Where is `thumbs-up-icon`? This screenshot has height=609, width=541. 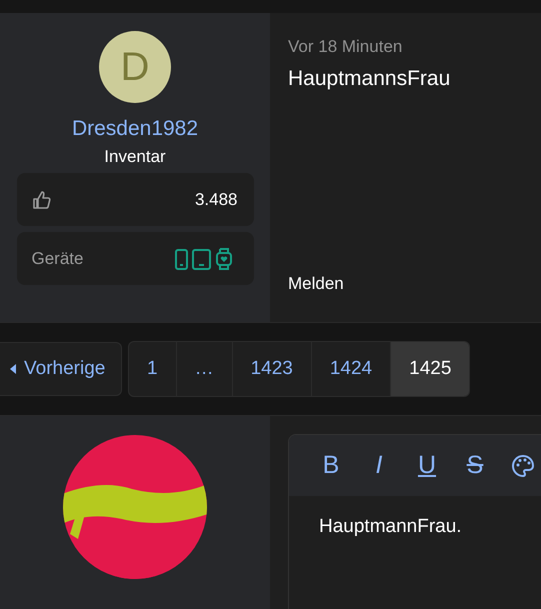
thumbs-up-icon is located at coordinates (42, 200).